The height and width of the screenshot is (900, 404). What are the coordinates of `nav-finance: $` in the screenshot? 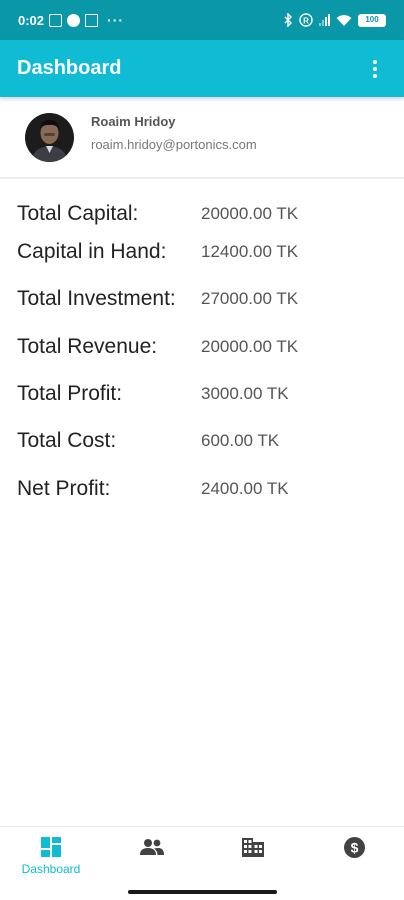 It's located at (354, 859).